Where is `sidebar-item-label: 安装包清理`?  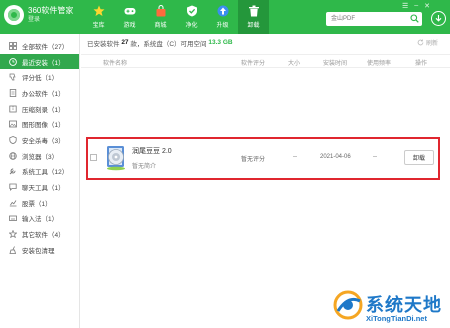
sidebar-item-label: 安装包清理 is located at coordinates (38, 251).